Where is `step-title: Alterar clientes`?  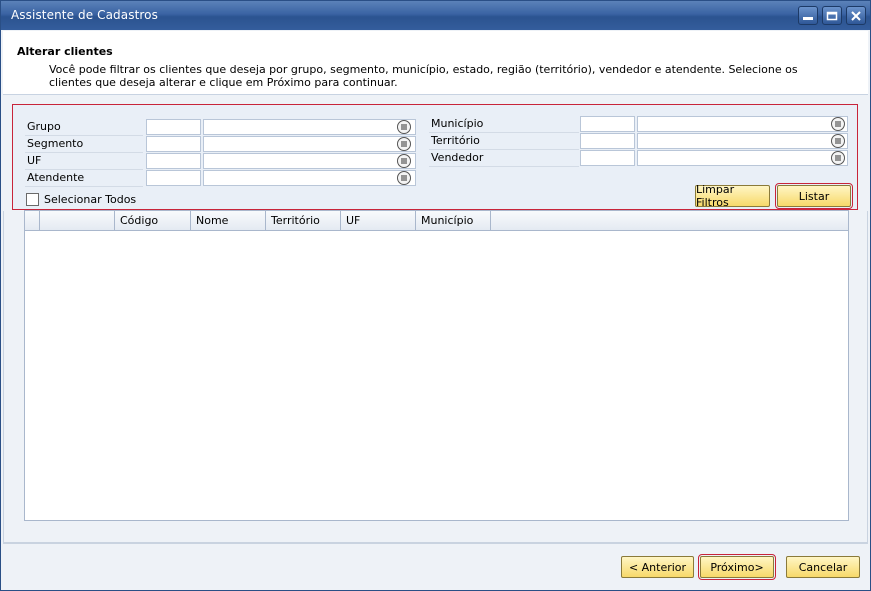
step-title: Alterar clientes is located at coordinates (65, 51).